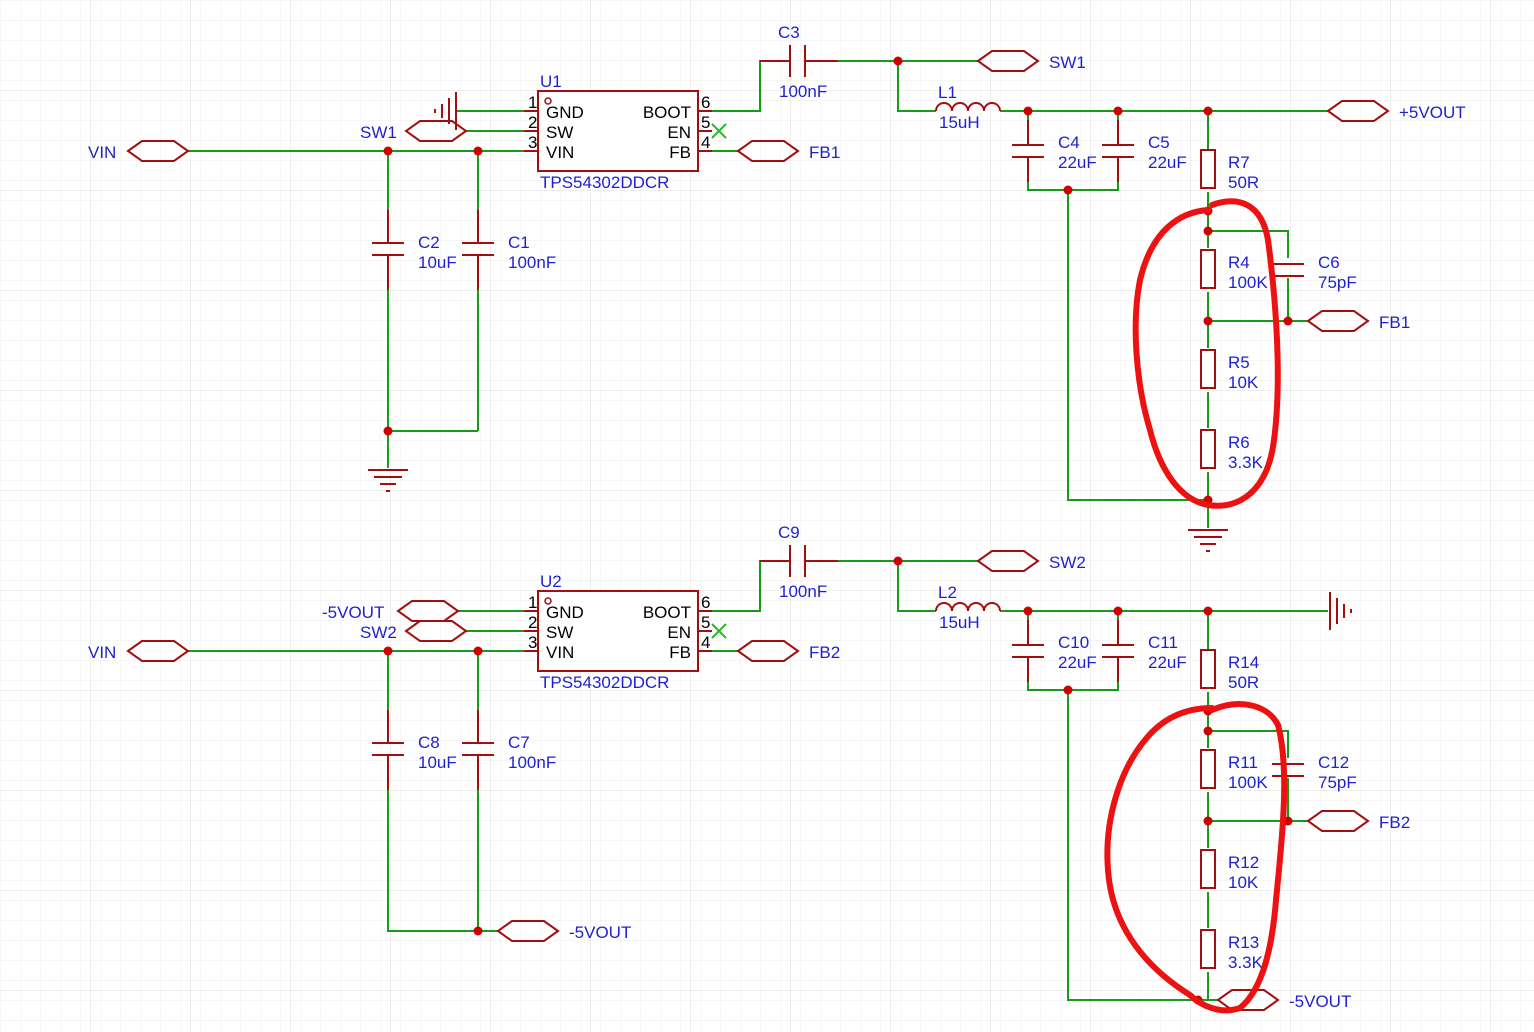  Describe the element at coordinates (1163, 642) in the screenshot. I see `svg-text: C11` at that location.